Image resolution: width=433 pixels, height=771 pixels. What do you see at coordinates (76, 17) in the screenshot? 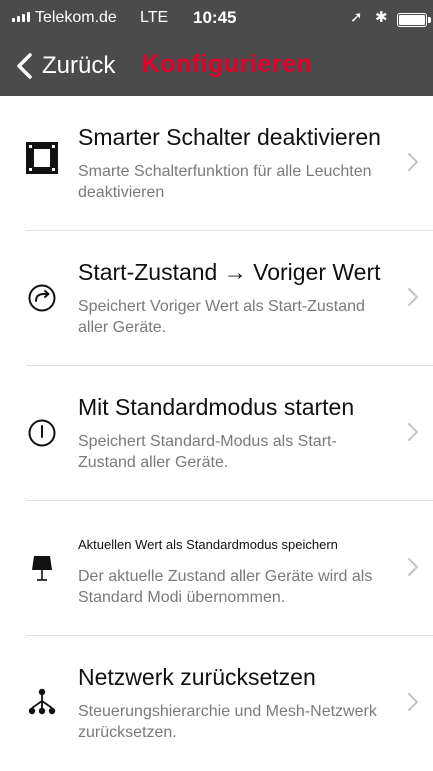
I see `carrier-name: Telekom.de` at bounding box center [76, 17].